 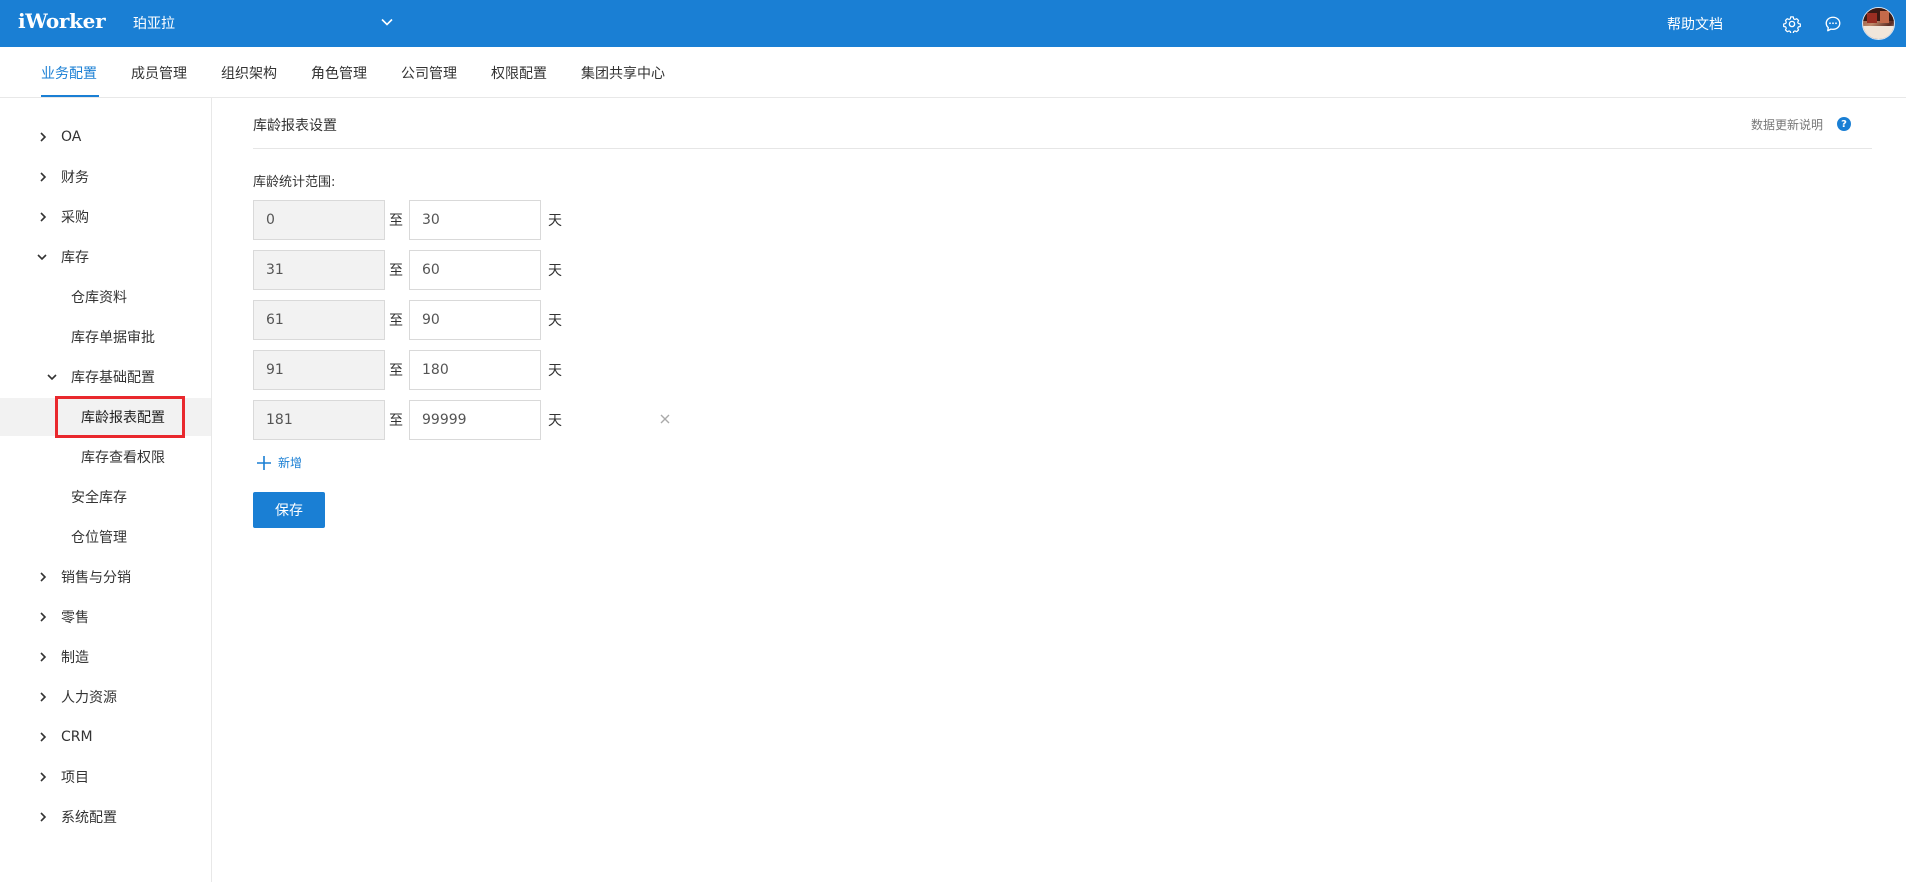 What do you see at coordinates (123, 458) in the screenshot?
I see `sidebar-item-label: 库存查看权限` at bounding box center [123, 458].